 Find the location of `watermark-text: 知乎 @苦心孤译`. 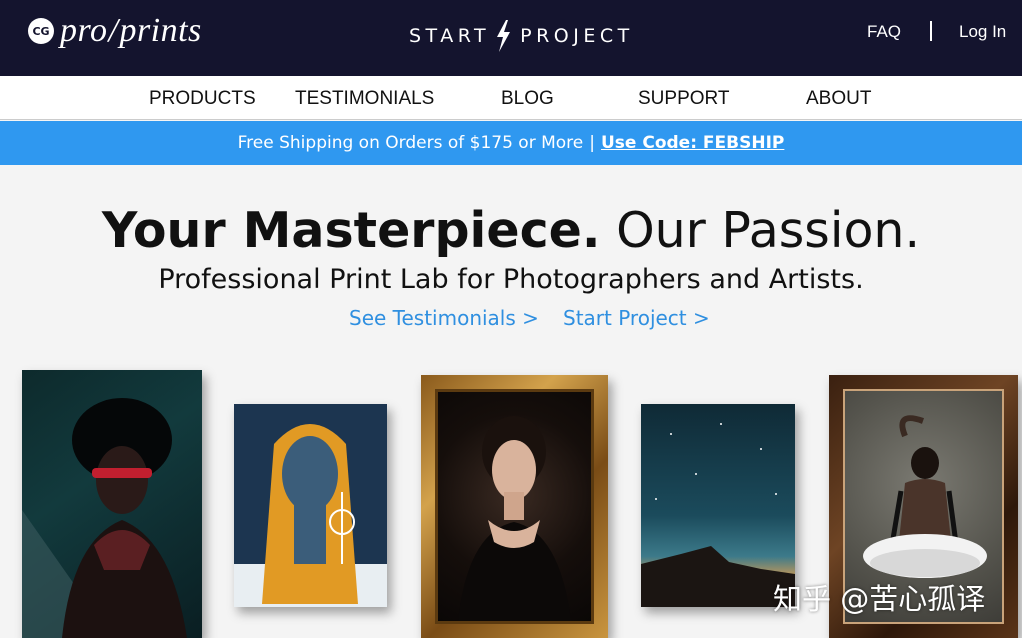

watermark-text: 知乎 @苦心孤译 is located at coordinates (879, 599).